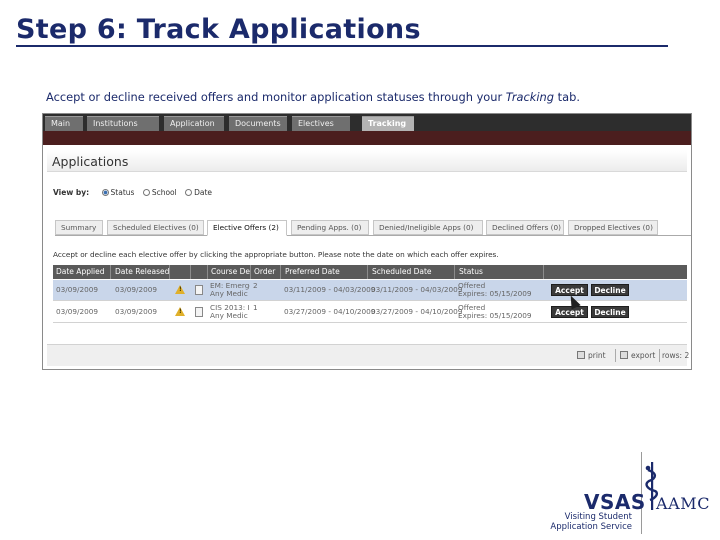 The width and height of the screenshot is (720, 540). Describe the element at coordinates (266, 272) in the screenshot. I see `col-order: Order` at that location.